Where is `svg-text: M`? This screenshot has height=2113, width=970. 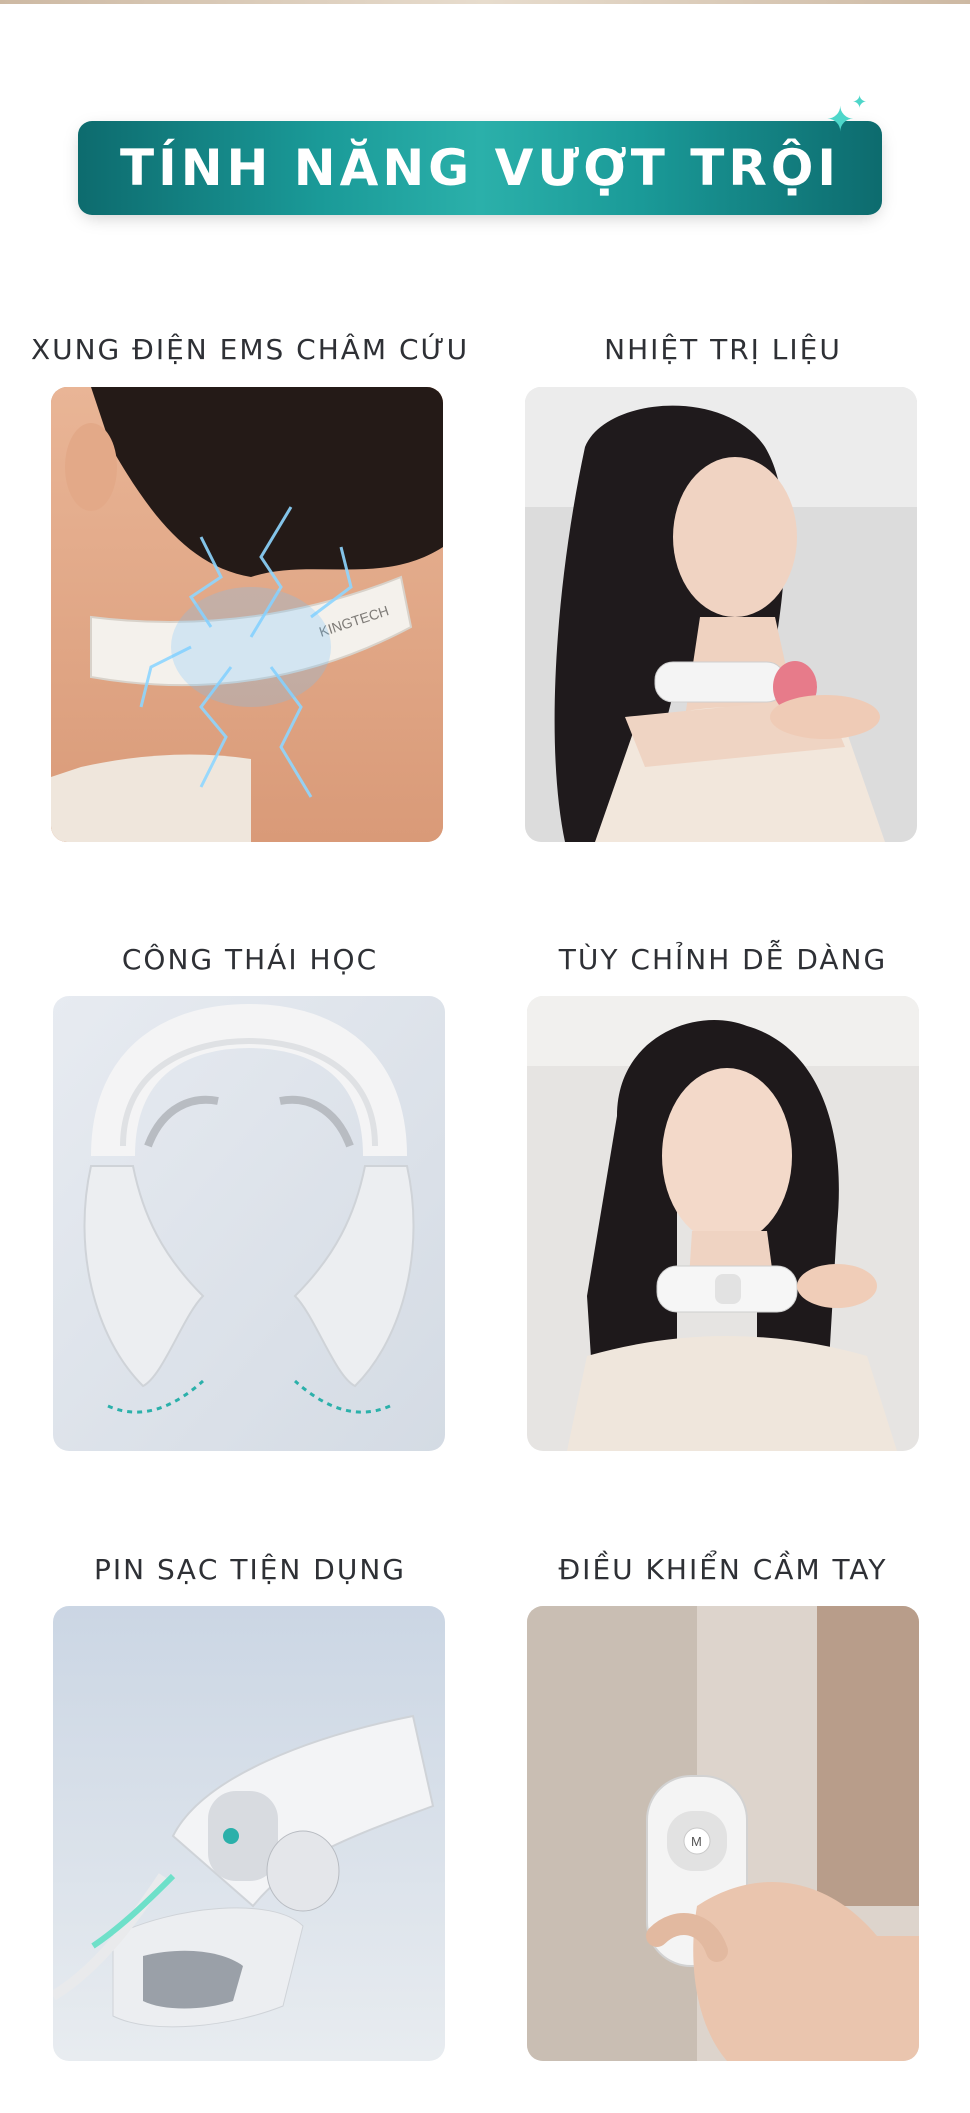 svg-text: M is located at coordinates (696, 1841).